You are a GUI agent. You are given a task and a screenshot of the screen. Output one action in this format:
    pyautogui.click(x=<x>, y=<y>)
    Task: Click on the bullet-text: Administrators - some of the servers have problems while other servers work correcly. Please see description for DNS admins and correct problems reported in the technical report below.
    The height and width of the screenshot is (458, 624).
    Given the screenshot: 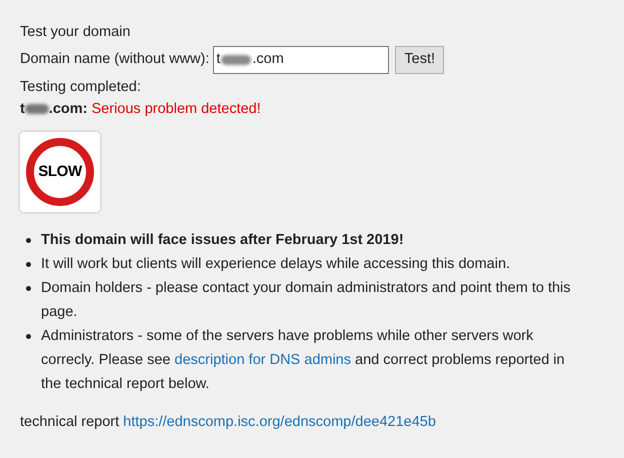 What is the action you would take?
    pyautogui.click(x=303, y=360)
    